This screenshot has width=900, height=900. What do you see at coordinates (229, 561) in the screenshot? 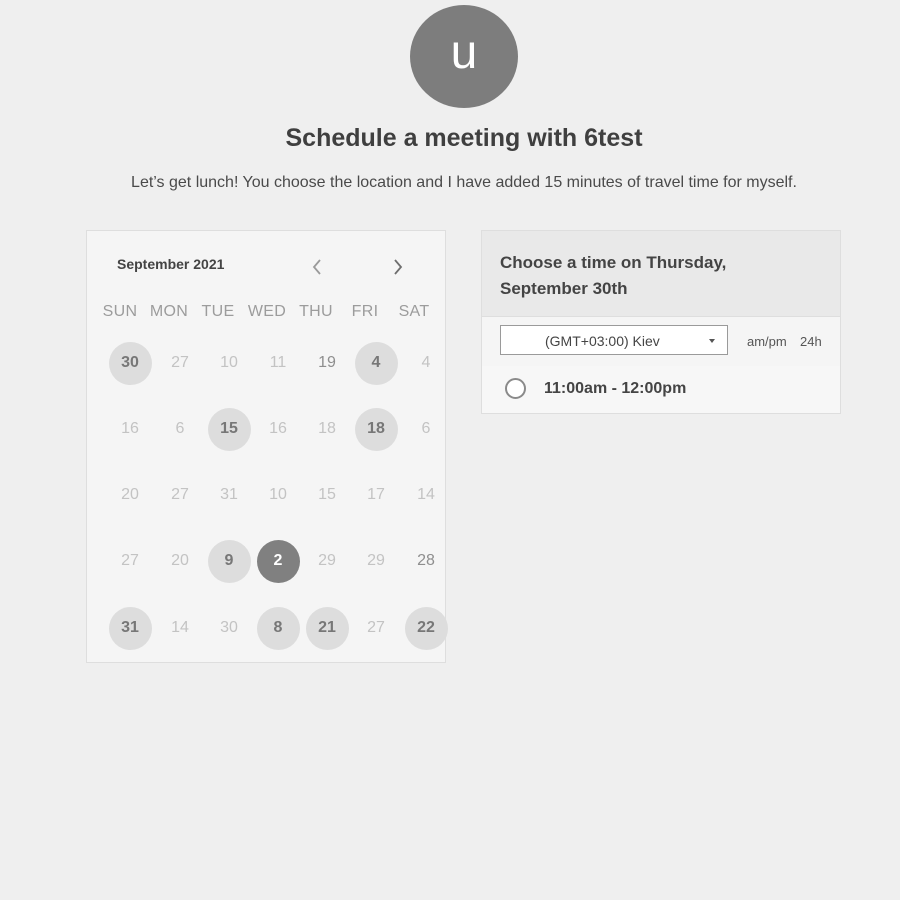
I see `calendar-day: 9` at bounding box center [229, 561].